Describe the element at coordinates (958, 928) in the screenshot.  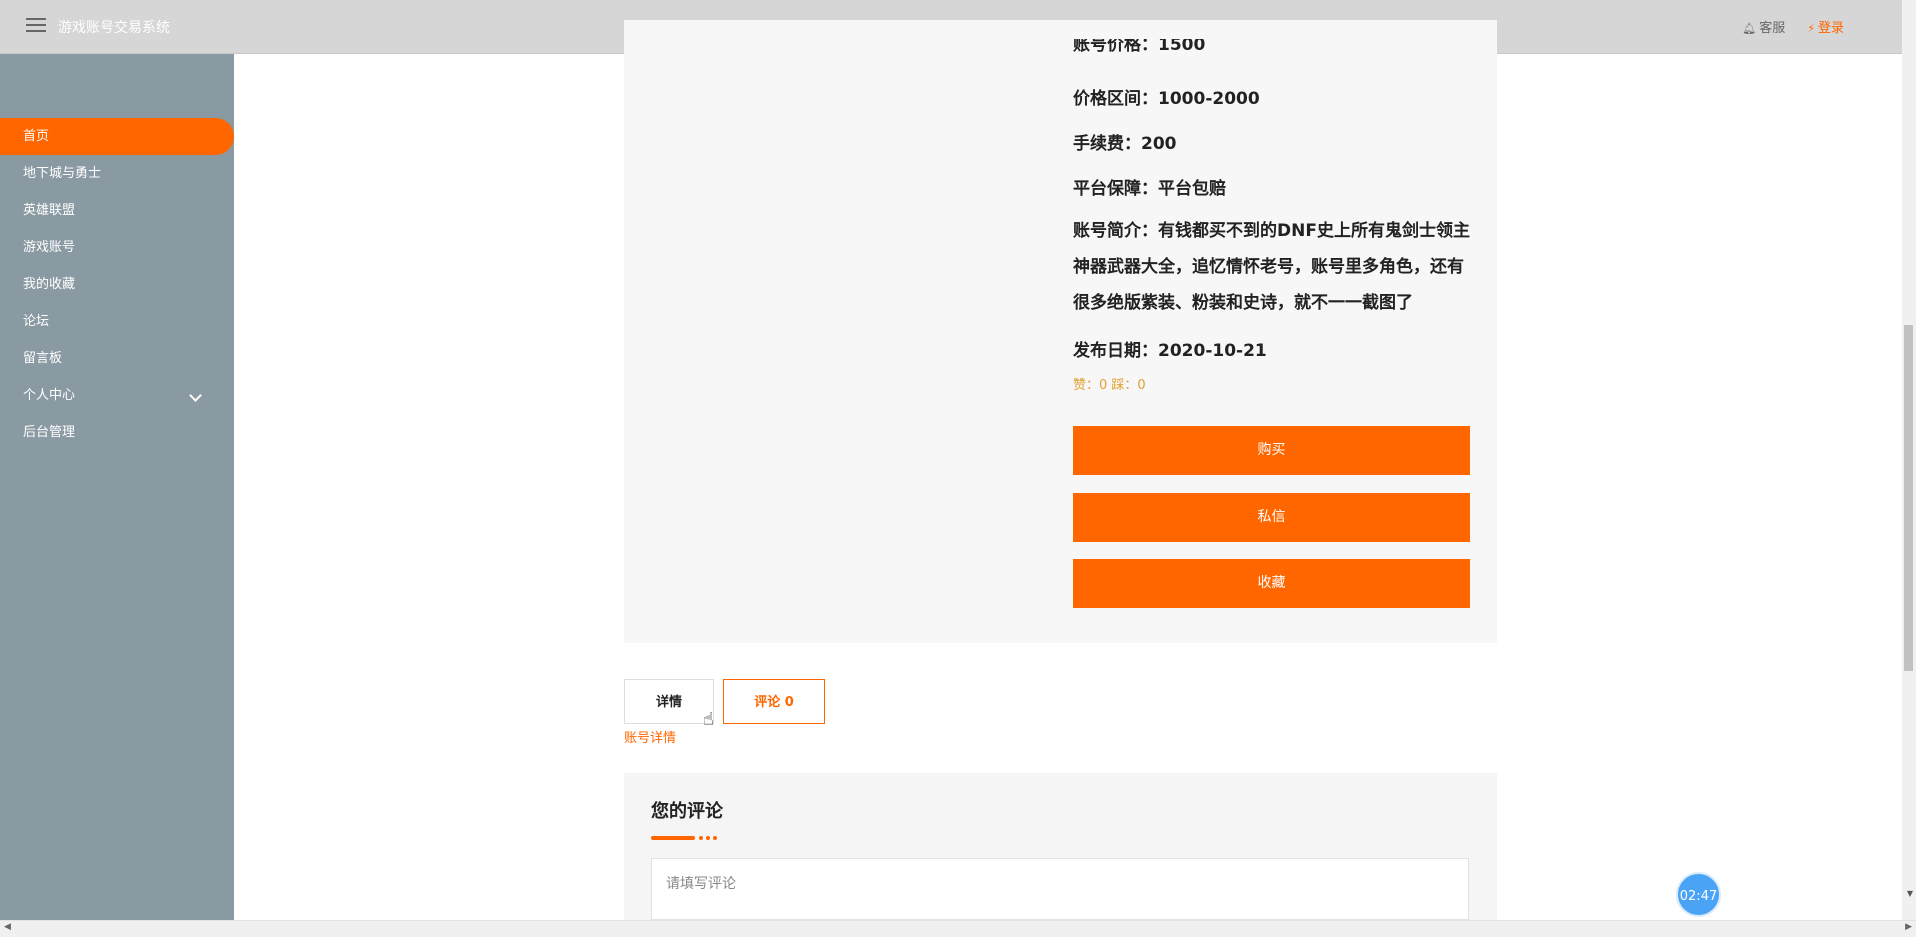
I see `horizontal-scrollbar: ◀ ▶` at that location.